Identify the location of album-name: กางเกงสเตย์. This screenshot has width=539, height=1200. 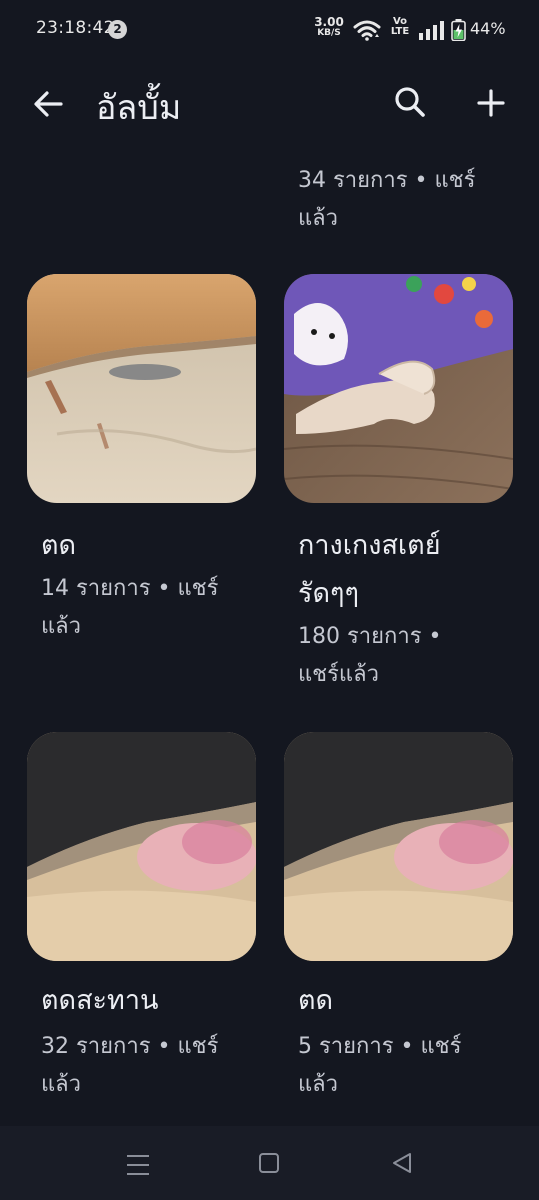
(369, 545).